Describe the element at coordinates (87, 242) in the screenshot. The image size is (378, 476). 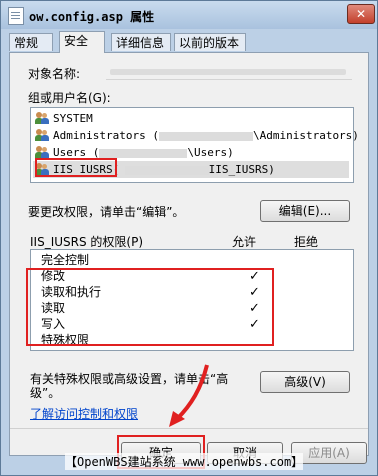
I see `permissions-header: IIS_IUSRS 的权限(P)` at that location.